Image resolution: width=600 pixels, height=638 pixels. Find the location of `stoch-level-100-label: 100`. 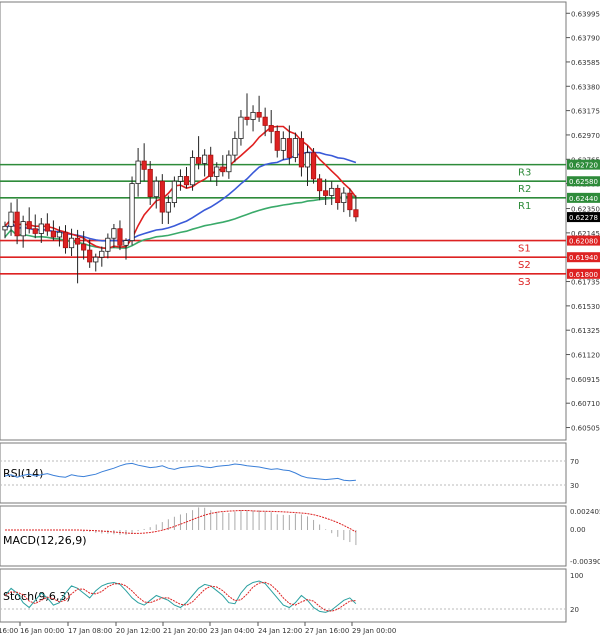

stoch-level-100-label: 100 is located at coordinates (576, 576).